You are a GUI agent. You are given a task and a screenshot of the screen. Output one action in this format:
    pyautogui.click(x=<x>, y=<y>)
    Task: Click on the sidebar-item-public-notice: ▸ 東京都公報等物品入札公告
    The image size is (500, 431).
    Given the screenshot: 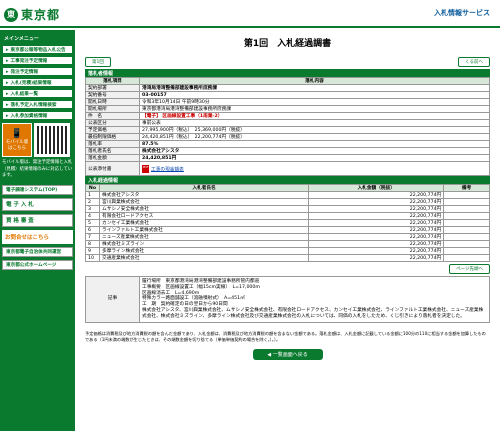 What is the action you would take?
    pyautogui.click(x=37, y=49)
    